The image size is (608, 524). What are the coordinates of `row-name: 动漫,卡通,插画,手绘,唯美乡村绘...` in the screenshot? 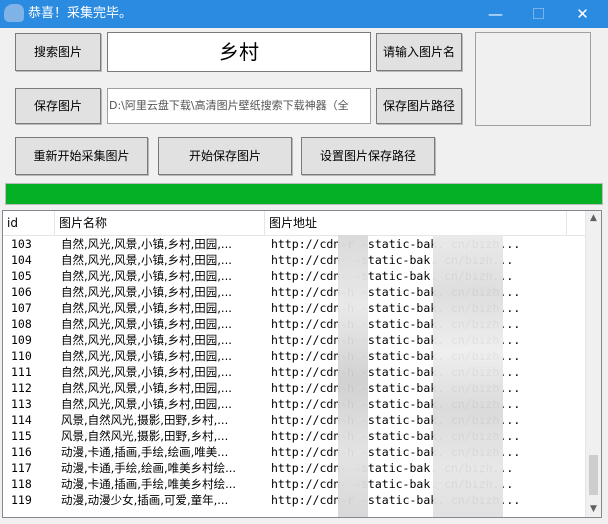 It's located at (149, 484).